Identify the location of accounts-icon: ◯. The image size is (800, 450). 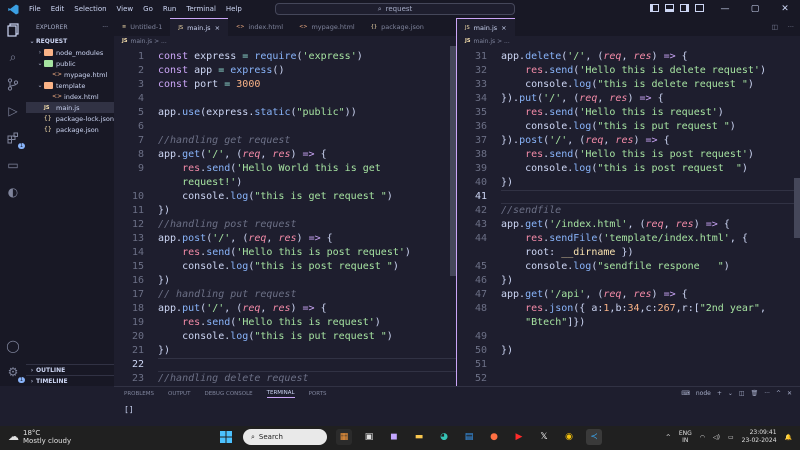
(13, 346).